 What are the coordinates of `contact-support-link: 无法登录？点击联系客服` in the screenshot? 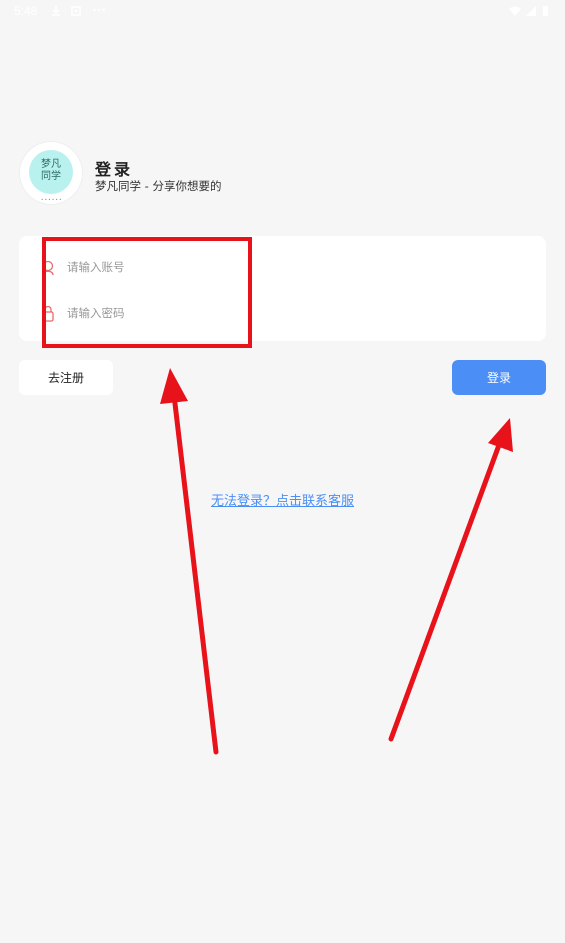 It's located at (282, 499).